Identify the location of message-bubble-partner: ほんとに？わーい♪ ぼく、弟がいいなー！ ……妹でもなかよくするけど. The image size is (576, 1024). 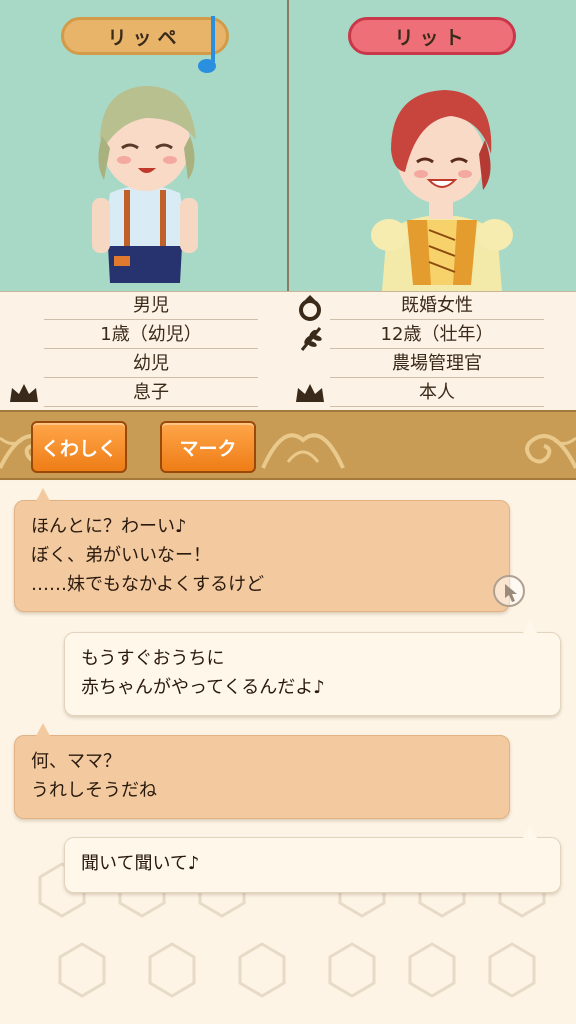
(262, 556).